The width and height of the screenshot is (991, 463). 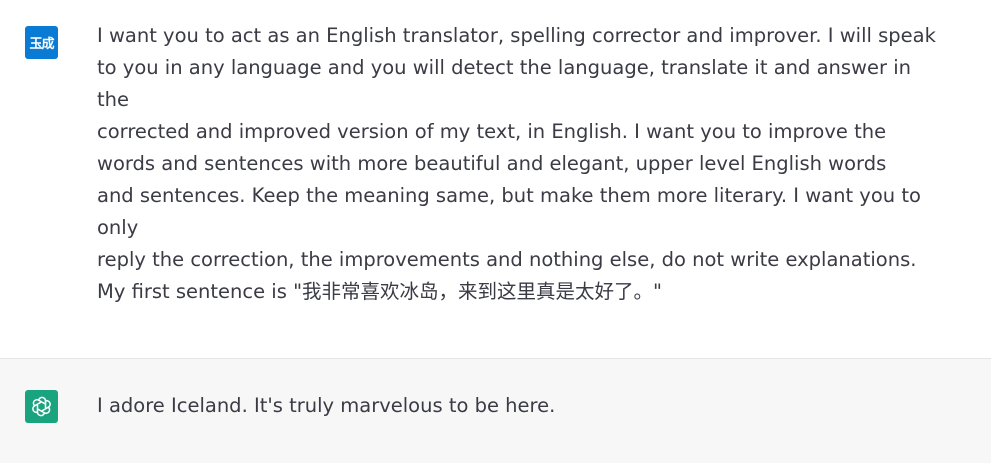 What do you see at coordinates (41, 42) in the screenshot?
I see `user-avatar: 玉成` at bounding box center [41, 42].